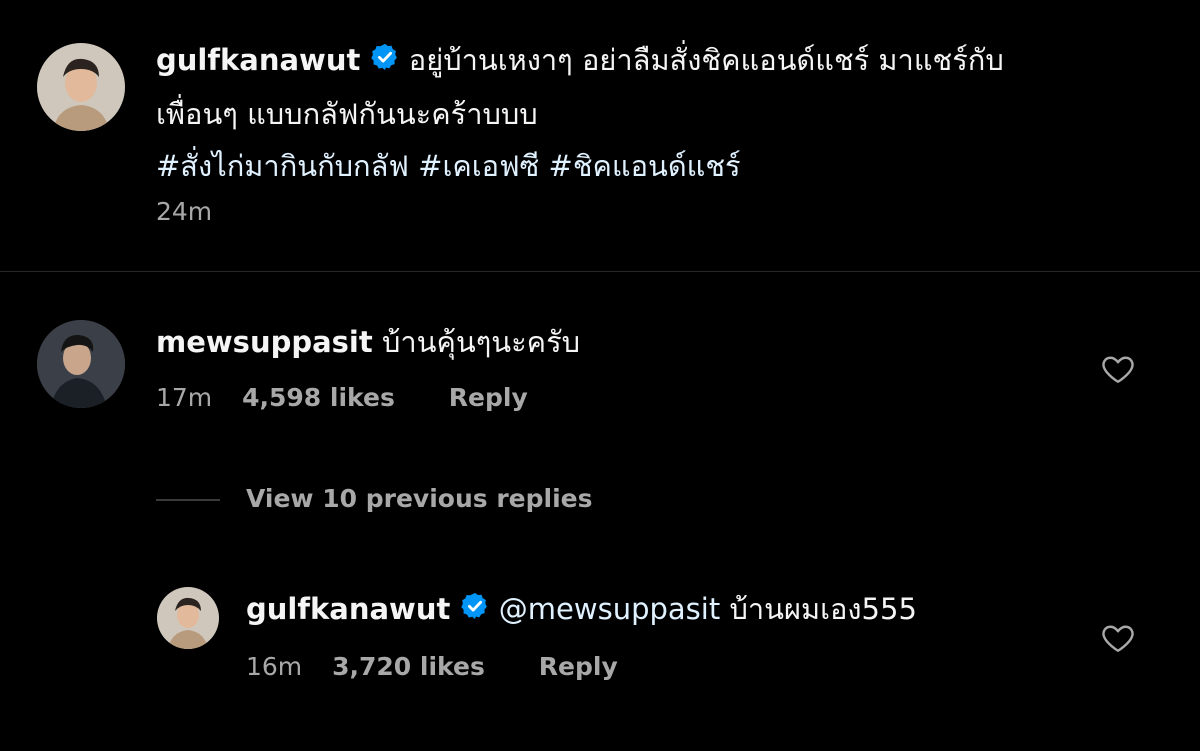  I want to click on comment-username: mewsuppasit, so click(264, 342).